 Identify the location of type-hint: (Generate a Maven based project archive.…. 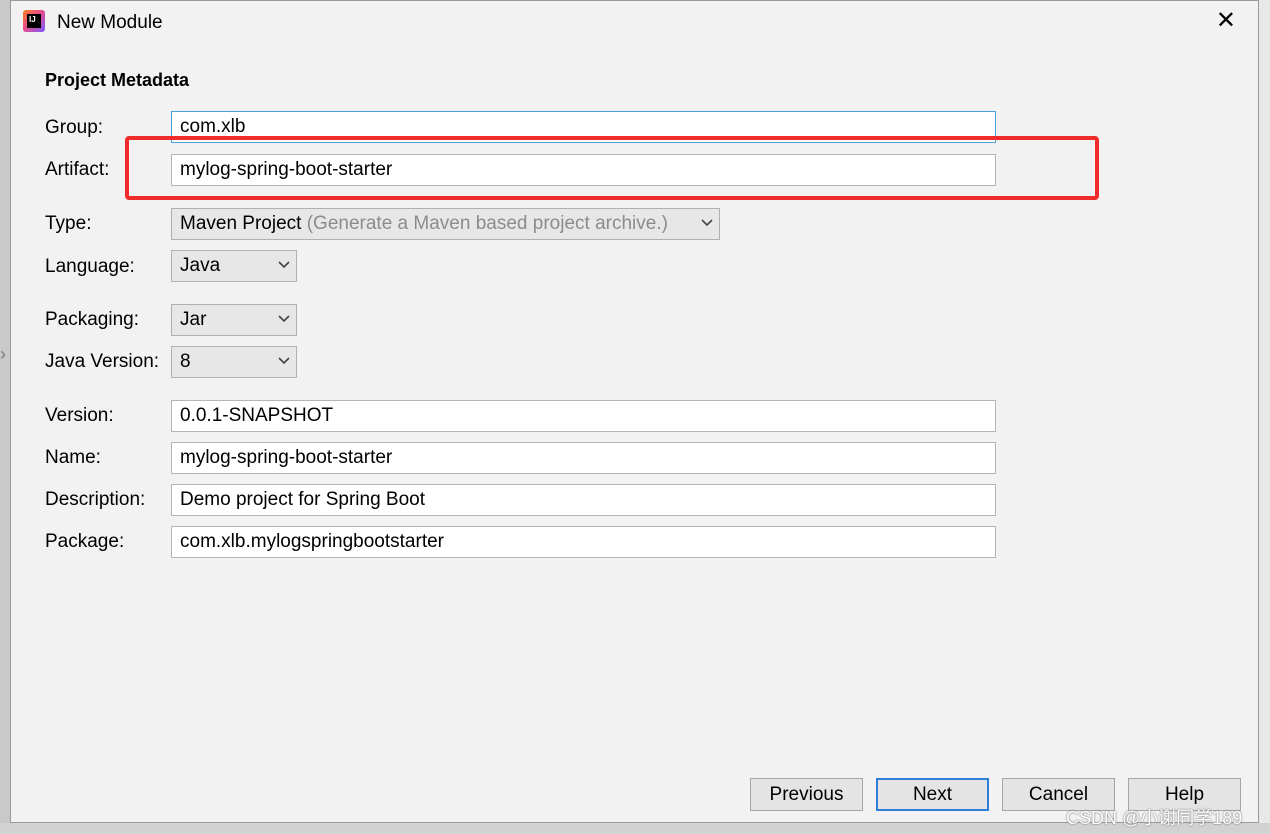
(487, 223).